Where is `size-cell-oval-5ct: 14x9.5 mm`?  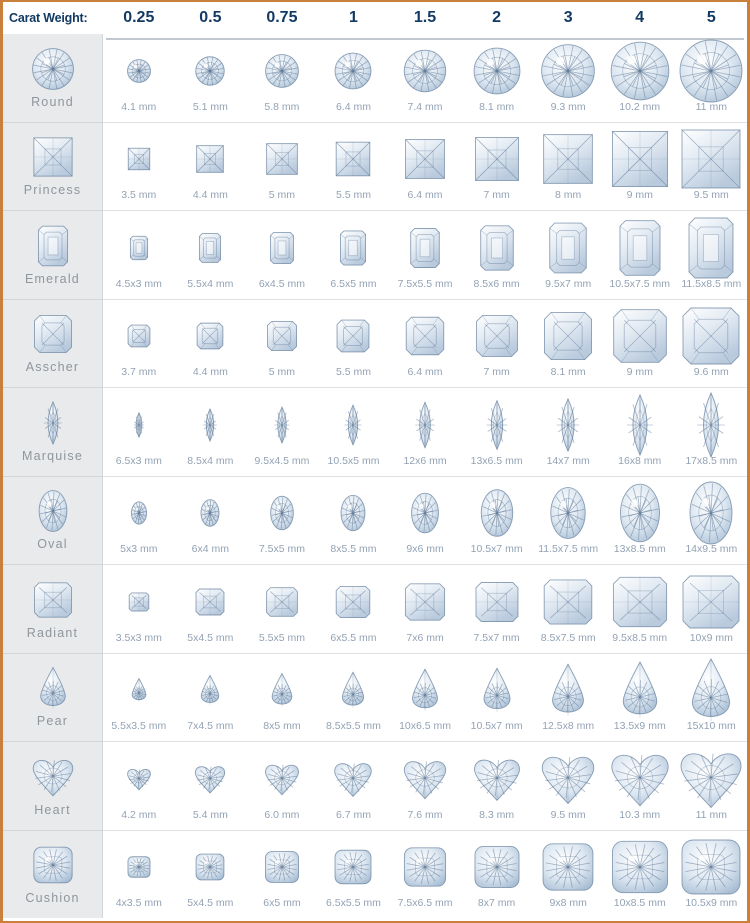
size-cell-oval-5ct: 14x9.5 mm is located at coordinates (712, 521).